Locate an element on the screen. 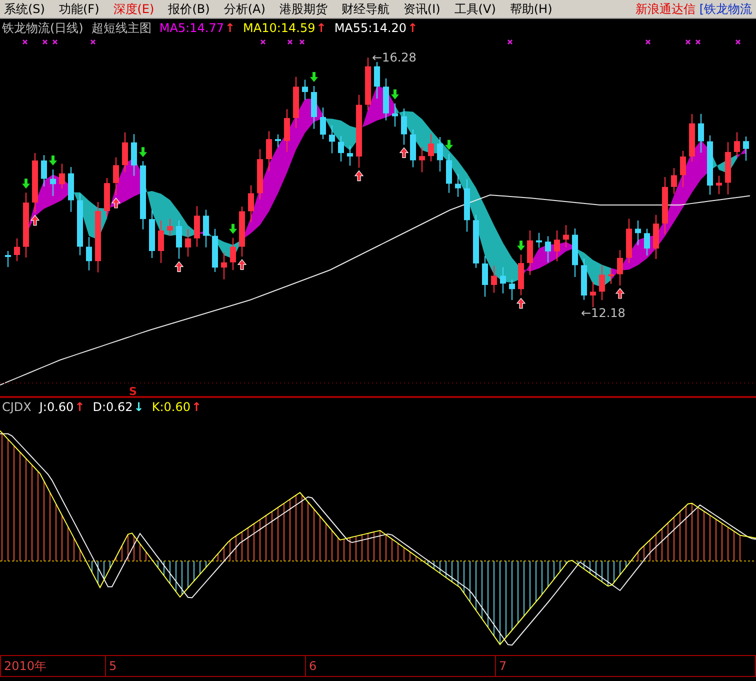 This screenshot has width=756, height=681. indicator-value: MA5:14.77 is located at coordinates (191, 28).